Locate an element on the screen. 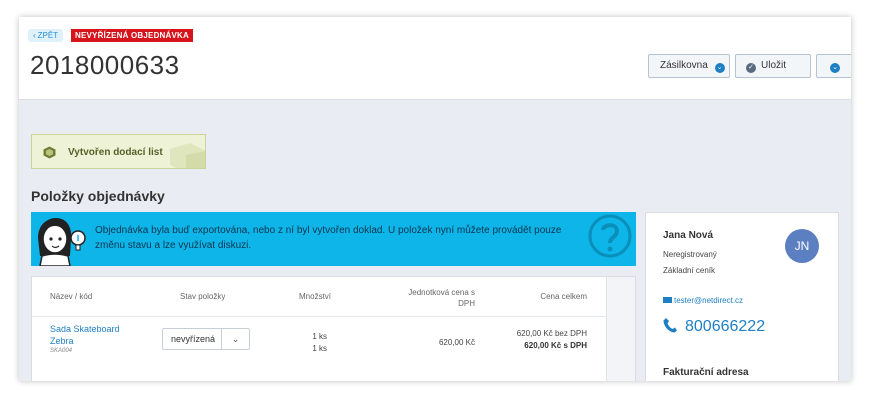 This screenshot has width=870, height=398. save-label: Uložit is located at coordinates (774, 65).